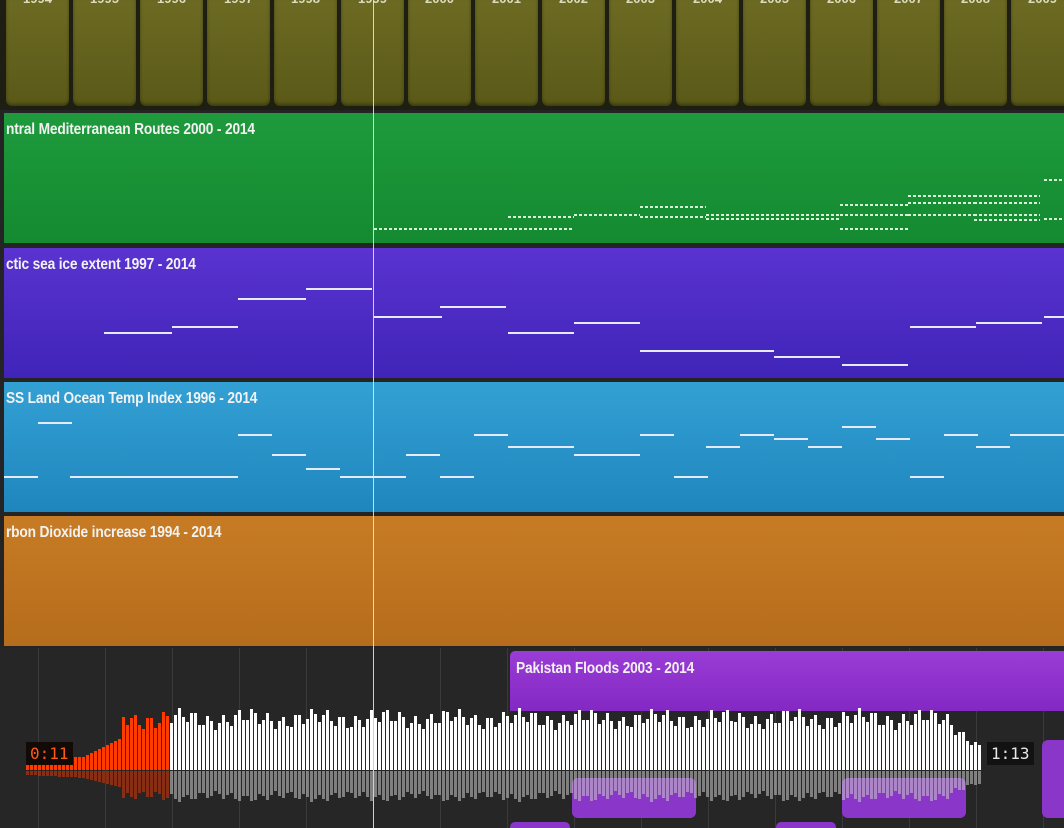  I want to click on year-cell-1996: 1996, so click(171, 53).